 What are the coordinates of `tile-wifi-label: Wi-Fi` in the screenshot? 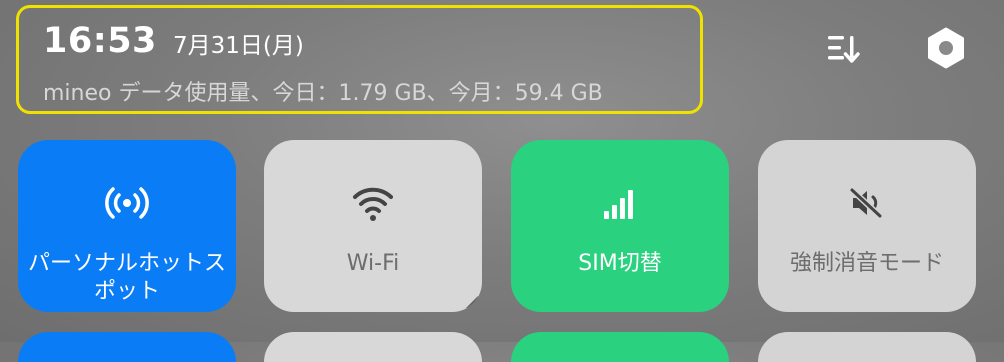 It's located at (373, 263).